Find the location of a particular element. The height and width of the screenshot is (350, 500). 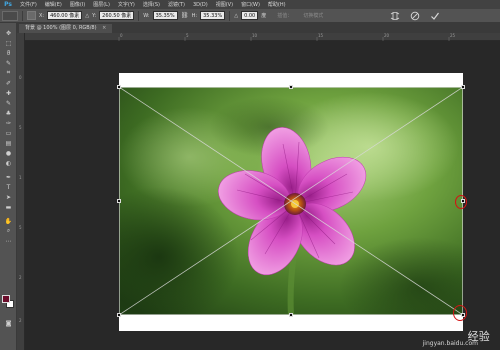

delta-icon: △ is located at coordinates (87, 16).